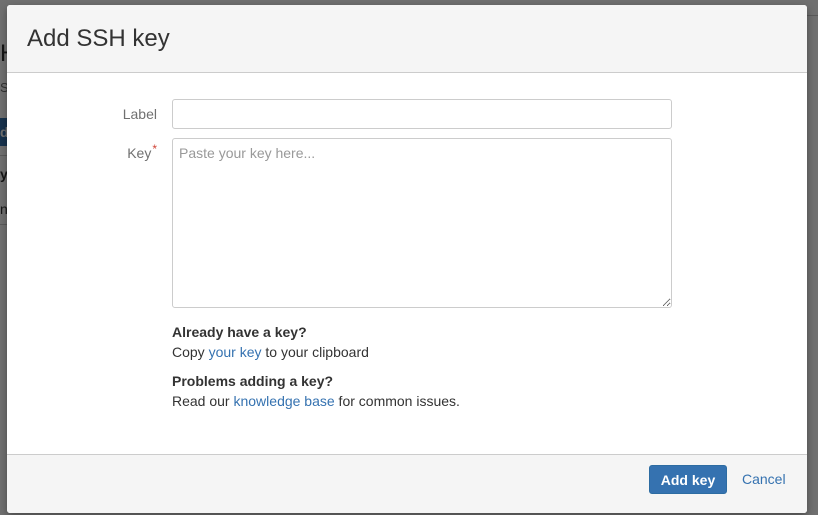  I want to click on key-label-text: Key, so click(139, 153).